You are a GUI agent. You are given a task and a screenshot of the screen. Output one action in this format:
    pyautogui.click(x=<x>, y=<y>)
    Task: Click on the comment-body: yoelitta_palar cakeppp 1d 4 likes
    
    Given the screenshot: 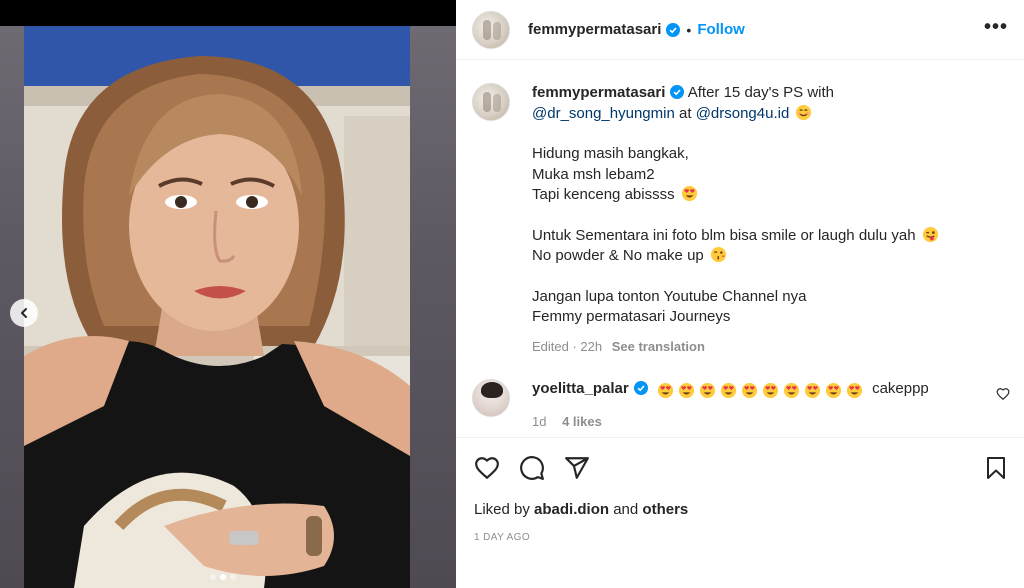 What is the action you would take?
    pyautogui.click(x=757, y=405)
    